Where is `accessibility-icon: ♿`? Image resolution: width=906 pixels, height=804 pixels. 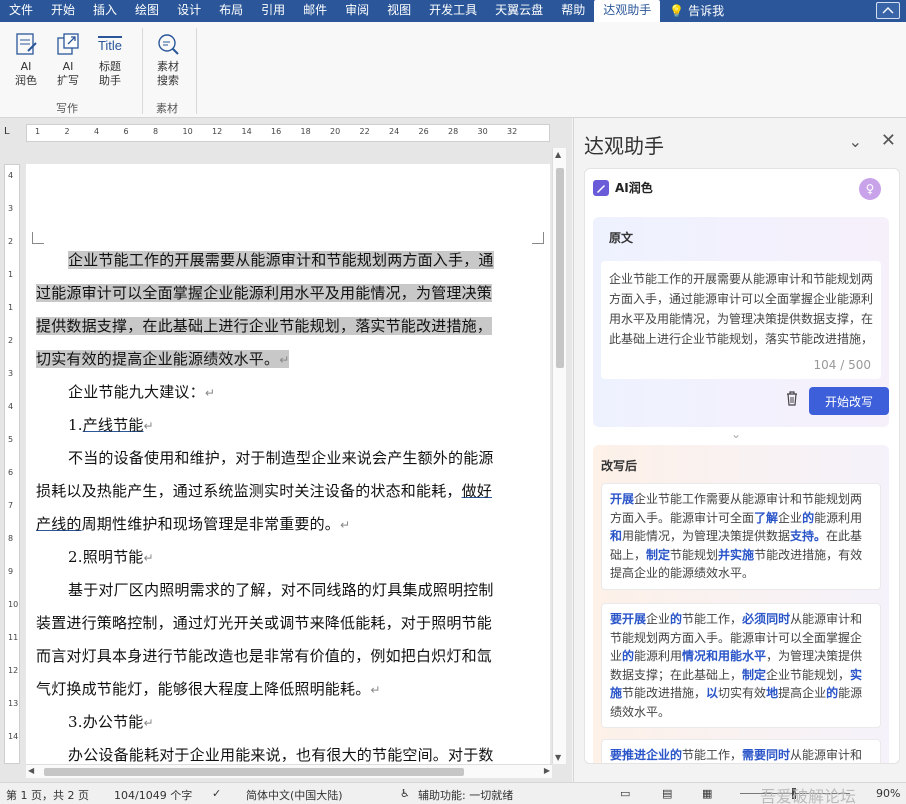
accessibility-icon: ♿ is located at coordinates (405, 793).